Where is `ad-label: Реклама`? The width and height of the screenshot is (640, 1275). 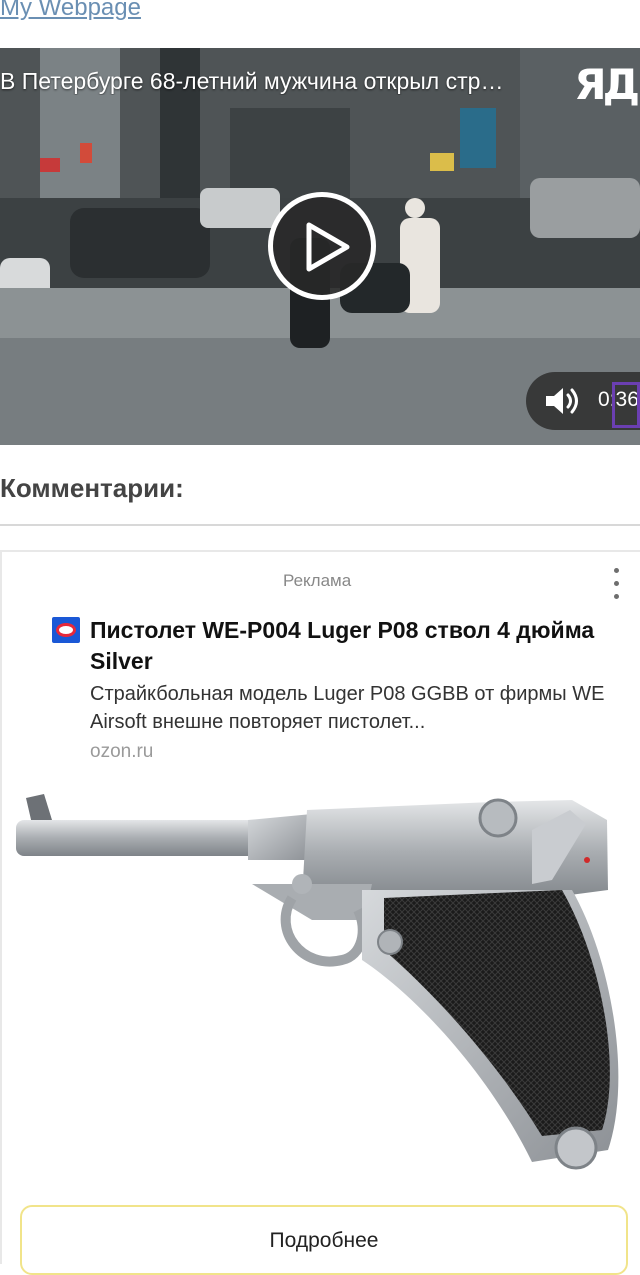 ad-label: Реклама is located at coordinates (317, 580).